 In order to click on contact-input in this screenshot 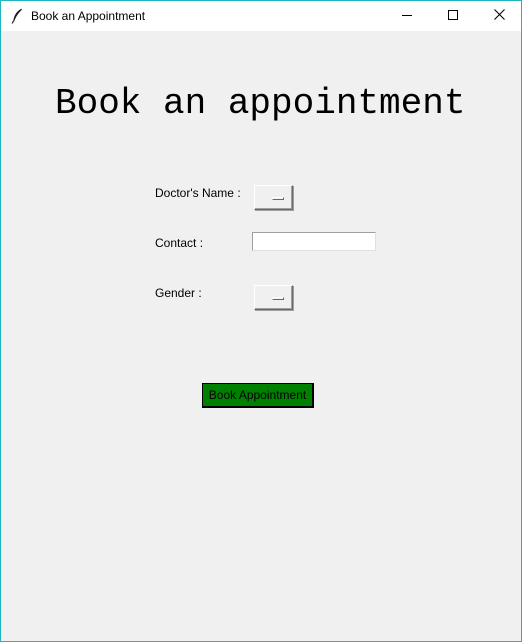, I will do `click(314, 241)`.